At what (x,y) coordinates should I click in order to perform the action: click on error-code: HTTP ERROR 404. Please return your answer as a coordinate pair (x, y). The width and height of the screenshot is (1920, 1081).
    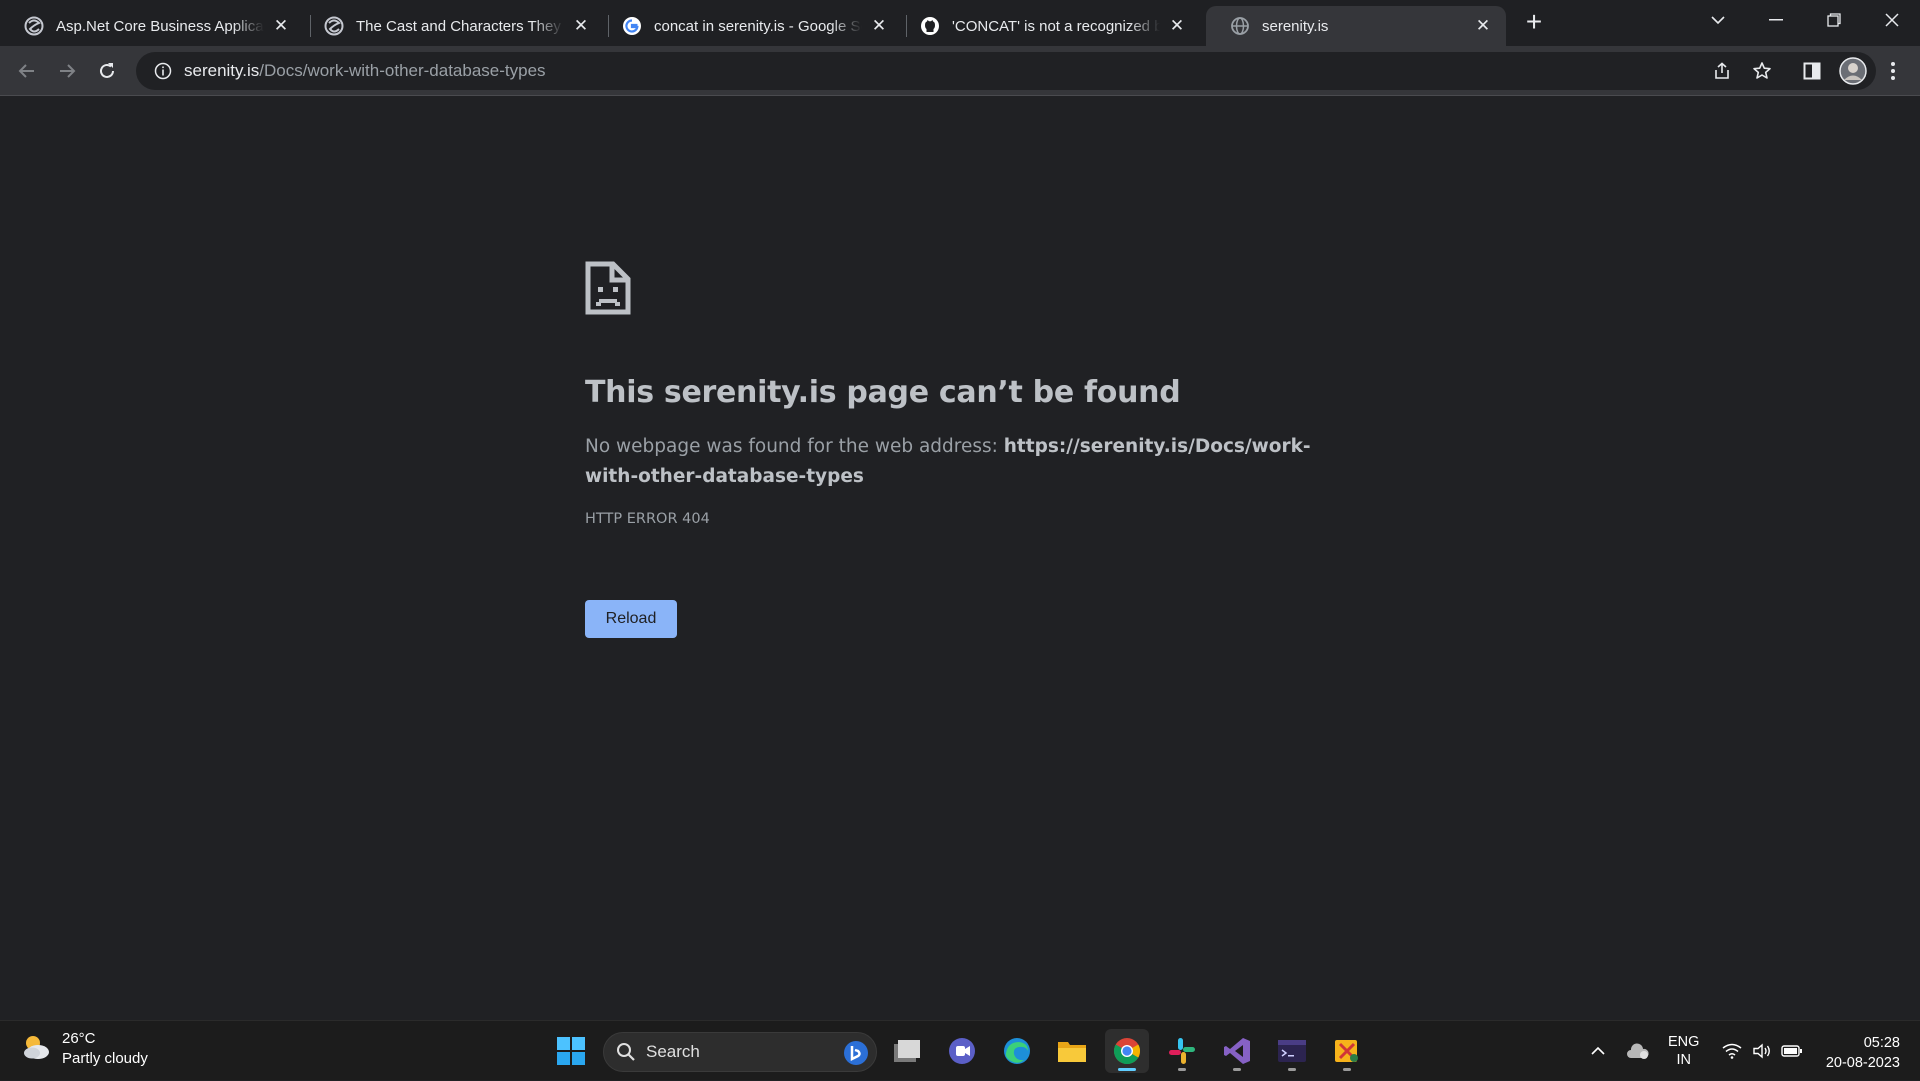
    Looking at the image, I should click on (647, 519).